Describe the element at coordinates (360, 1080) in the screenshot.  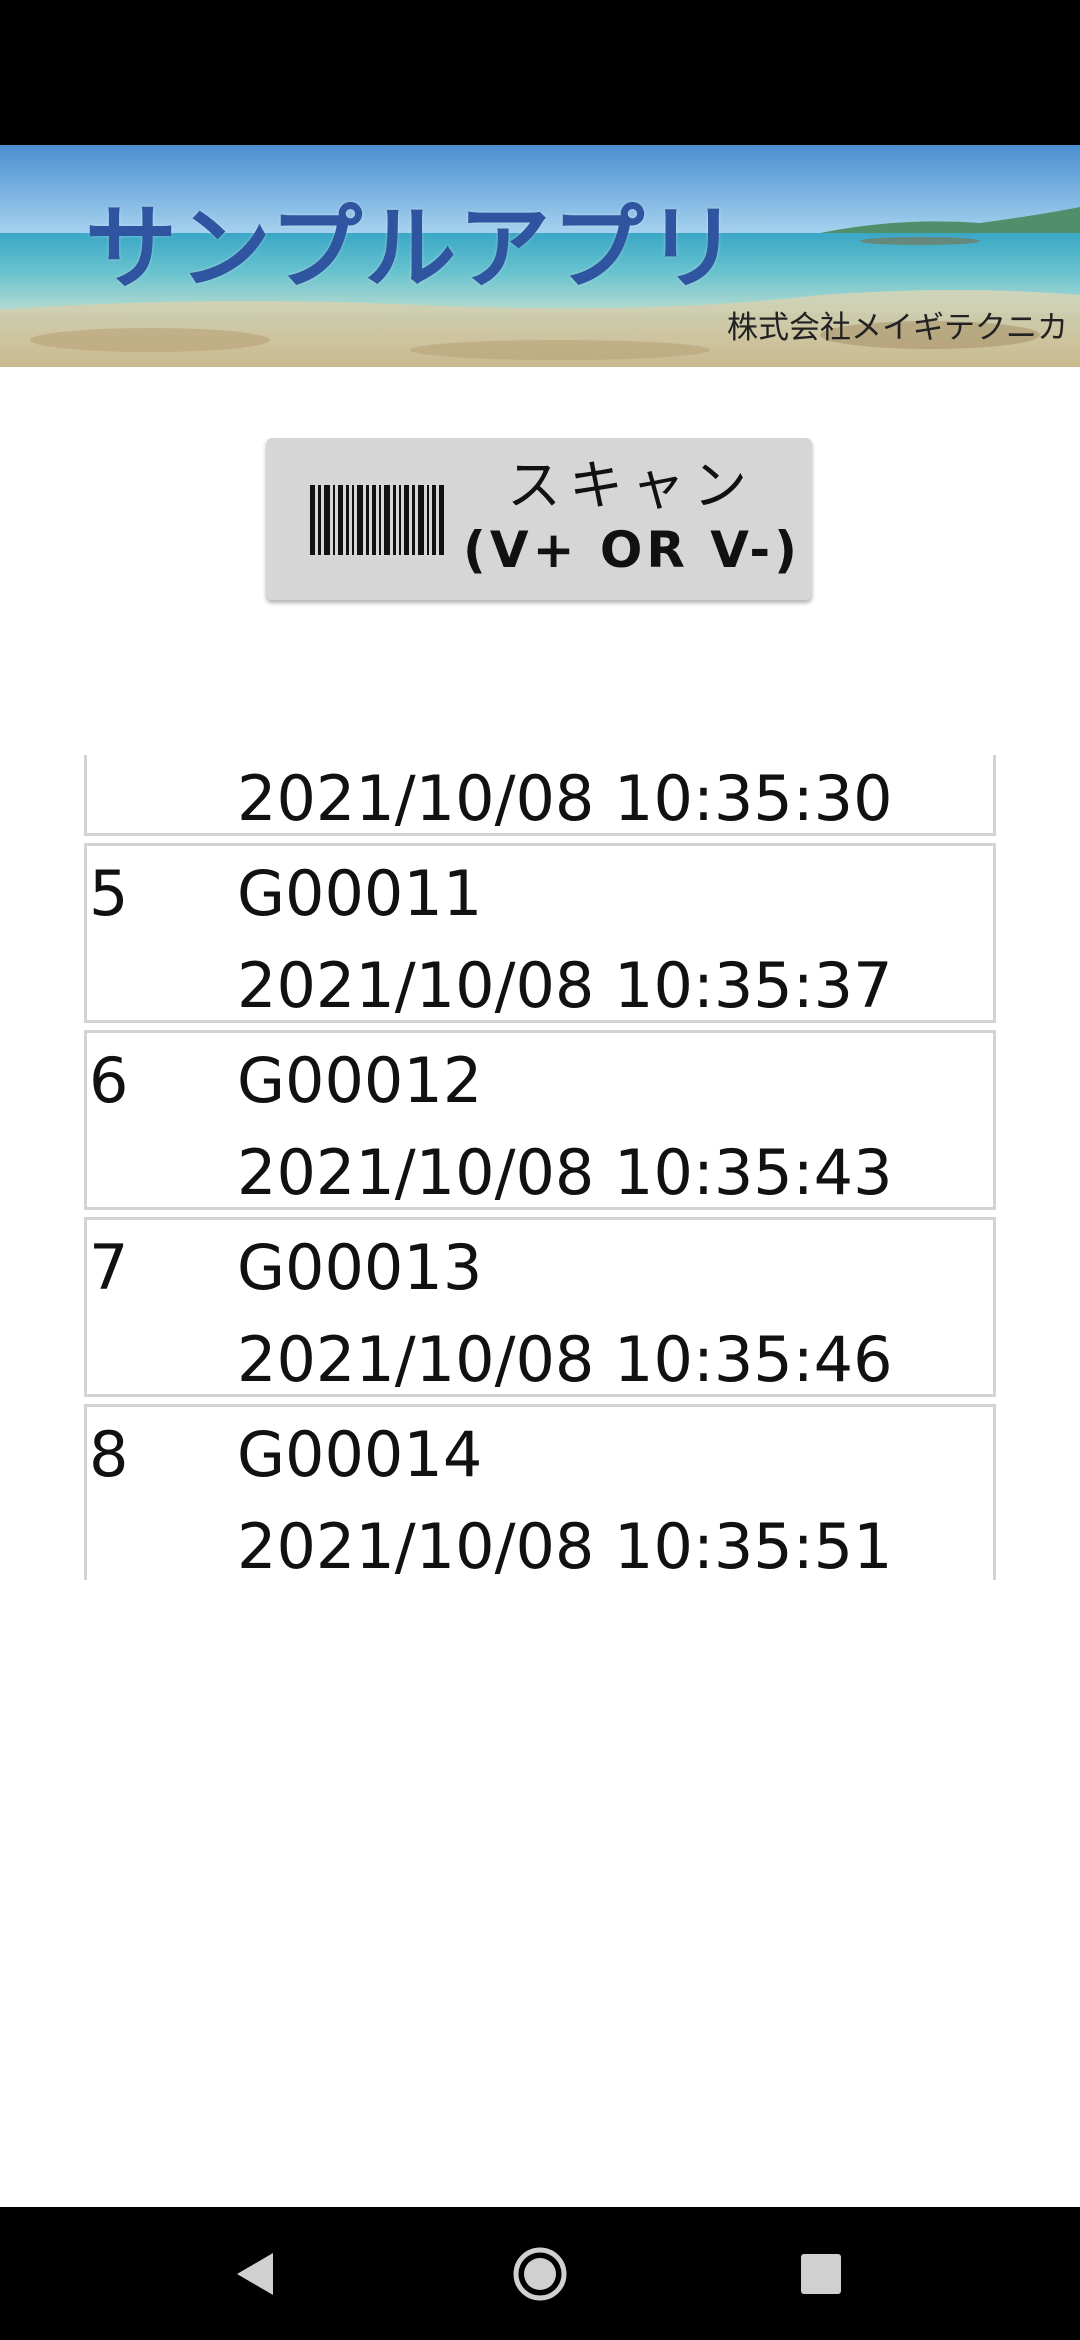
I see `row-code: G00012` at that location.